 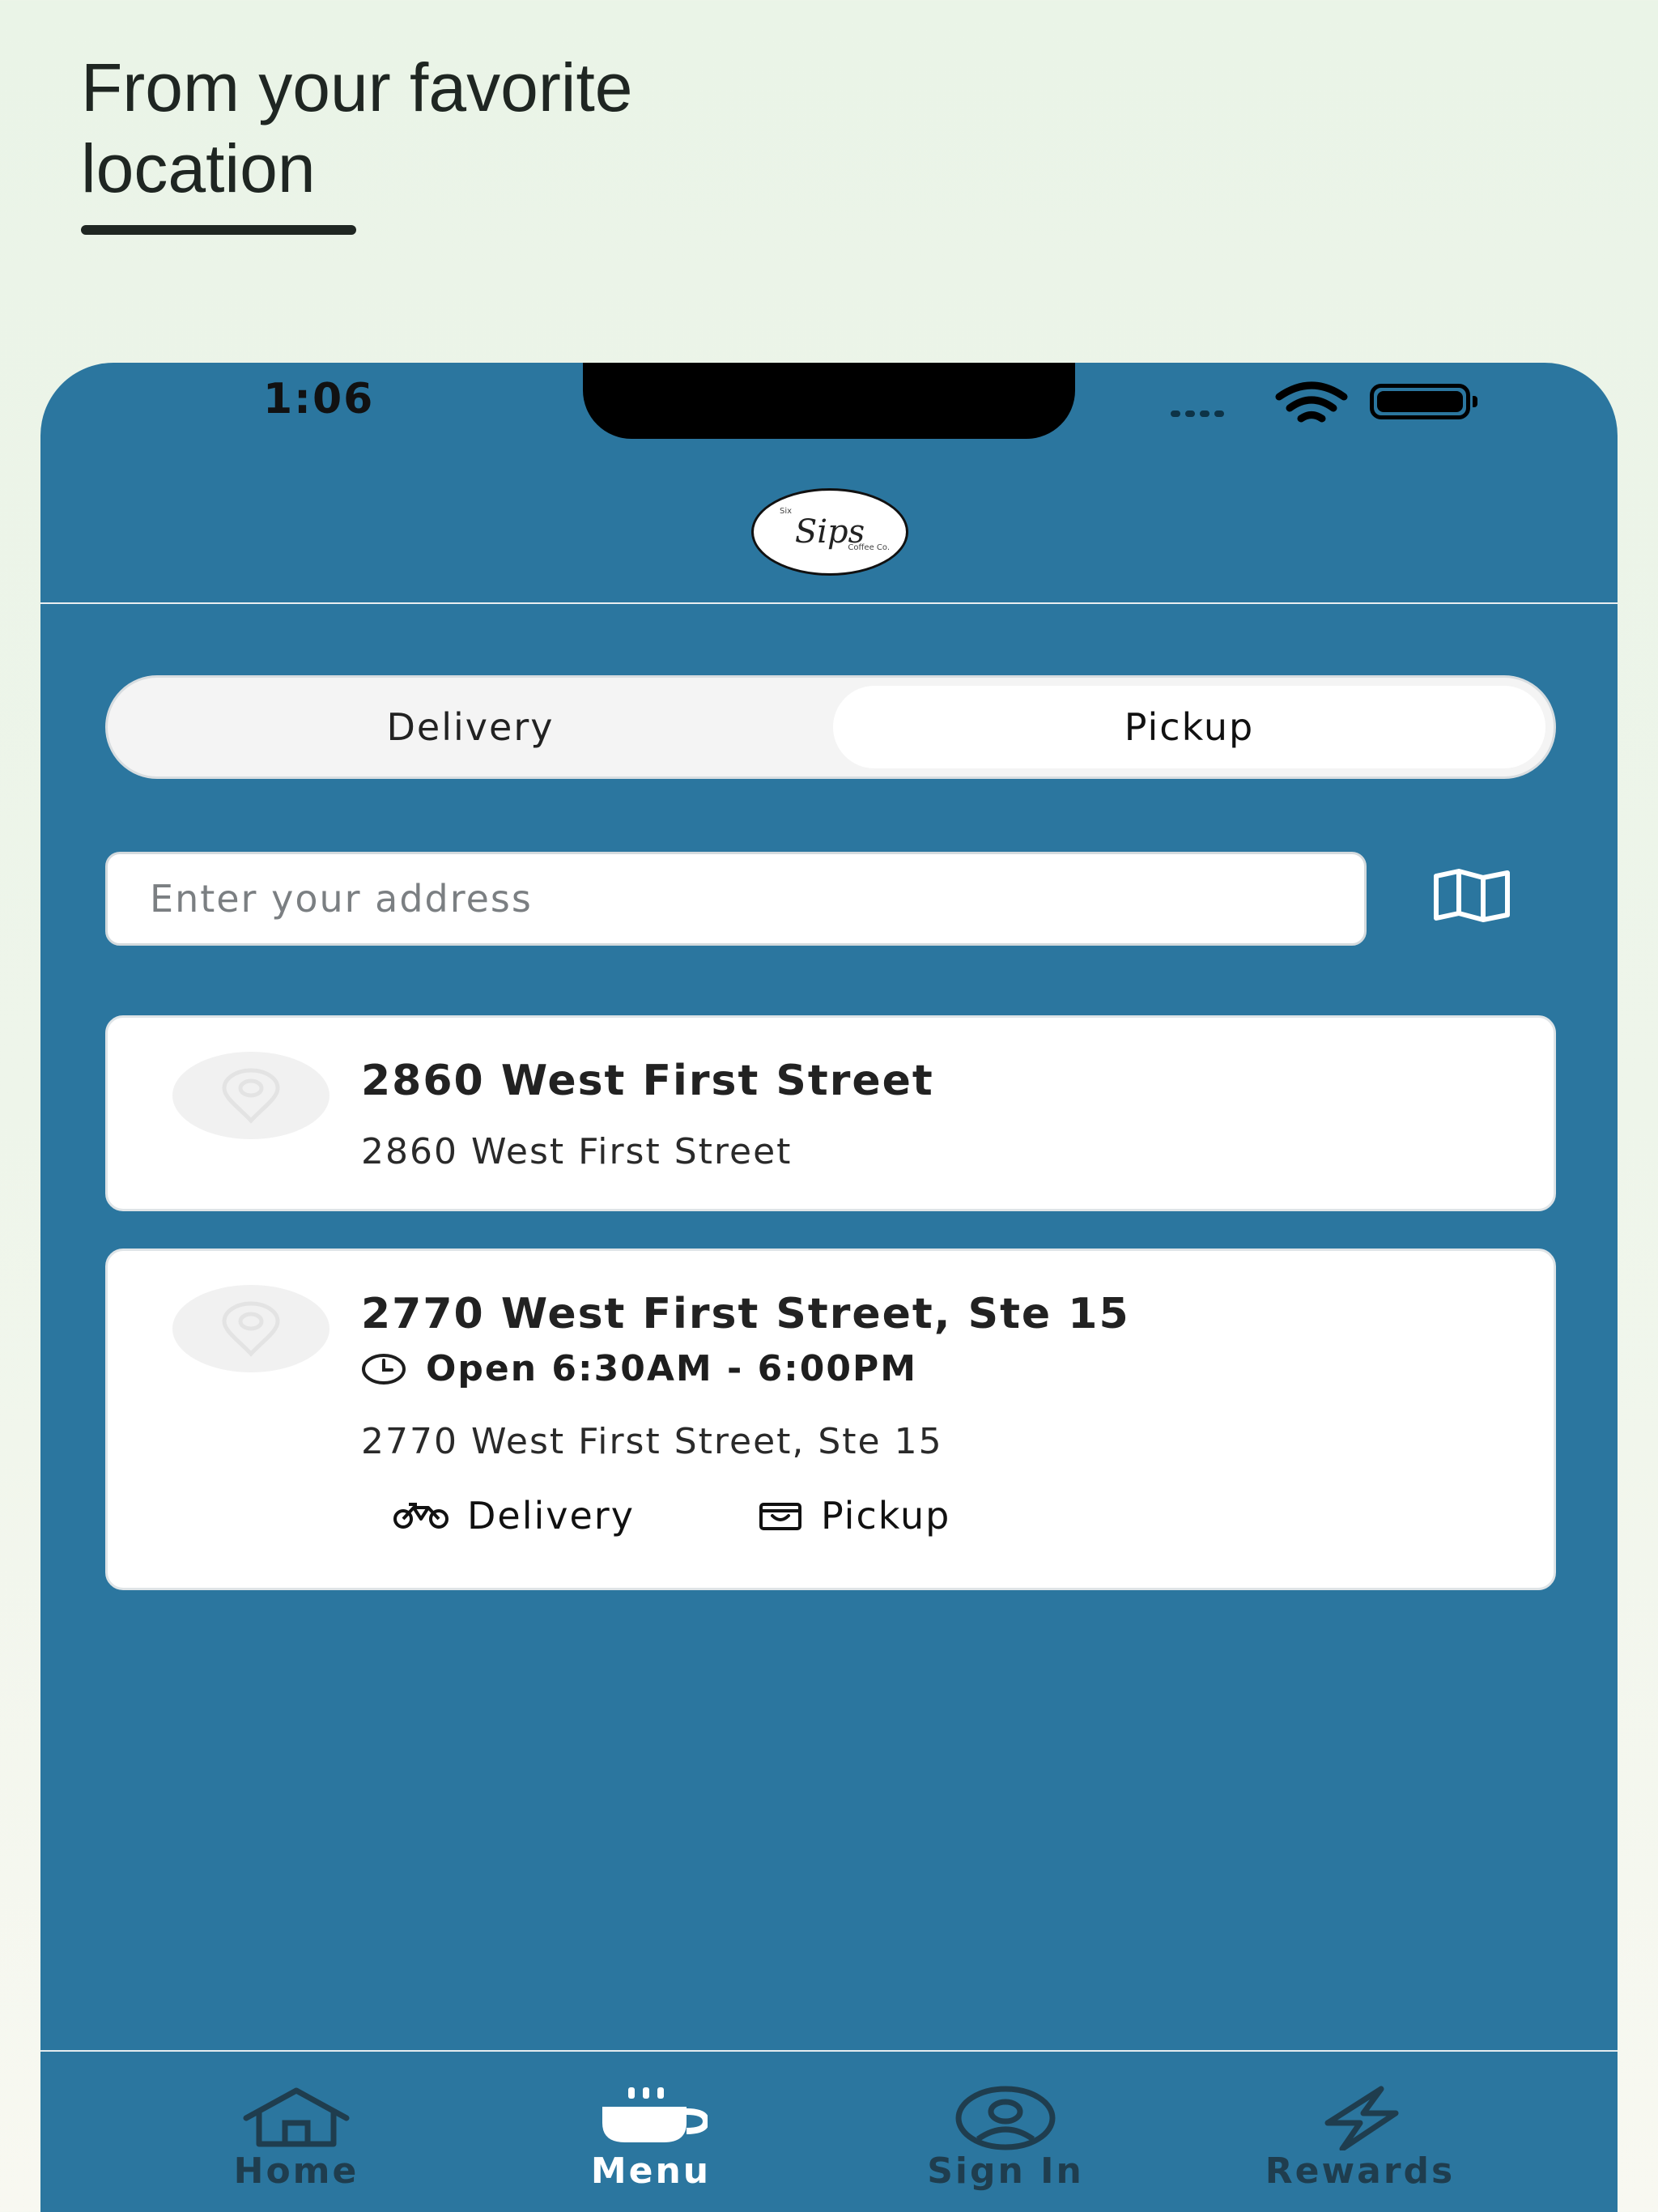 I want to click on address-input, so click(x=736, y=899).